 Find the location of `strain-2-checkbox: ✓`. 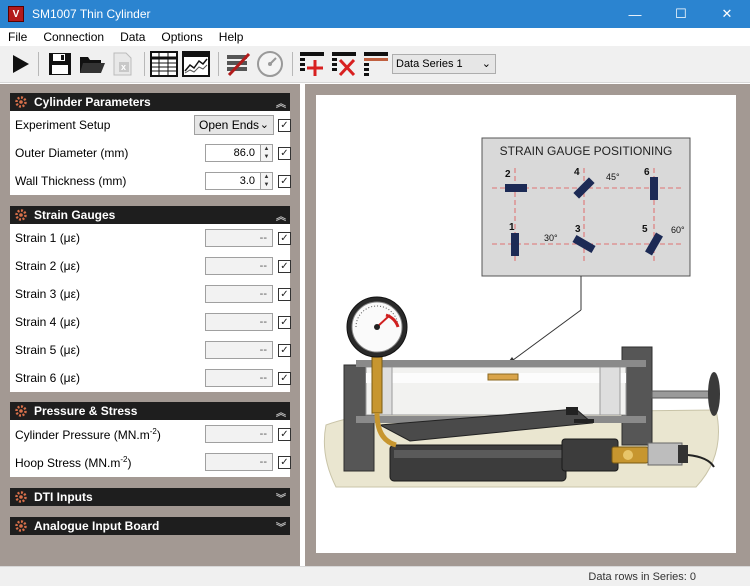

strain-2-checkbox: ✓ is located at coordinates (284, 266).